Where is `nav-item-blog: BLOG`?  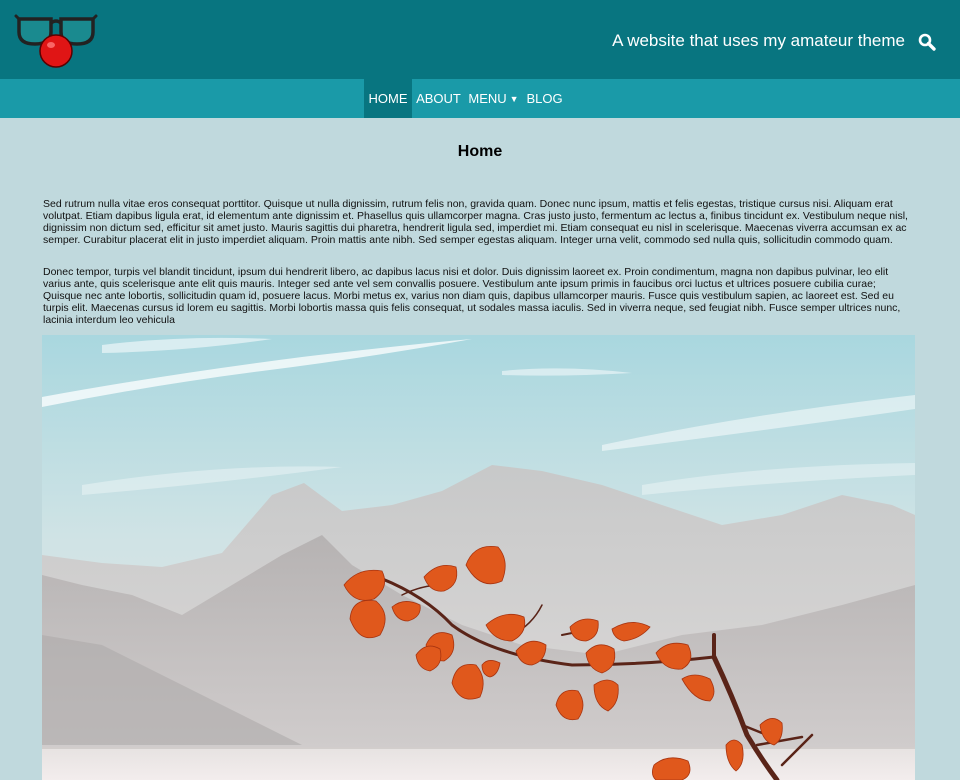
nav-item-blog: BLOG is located at coordinates (544, 98).